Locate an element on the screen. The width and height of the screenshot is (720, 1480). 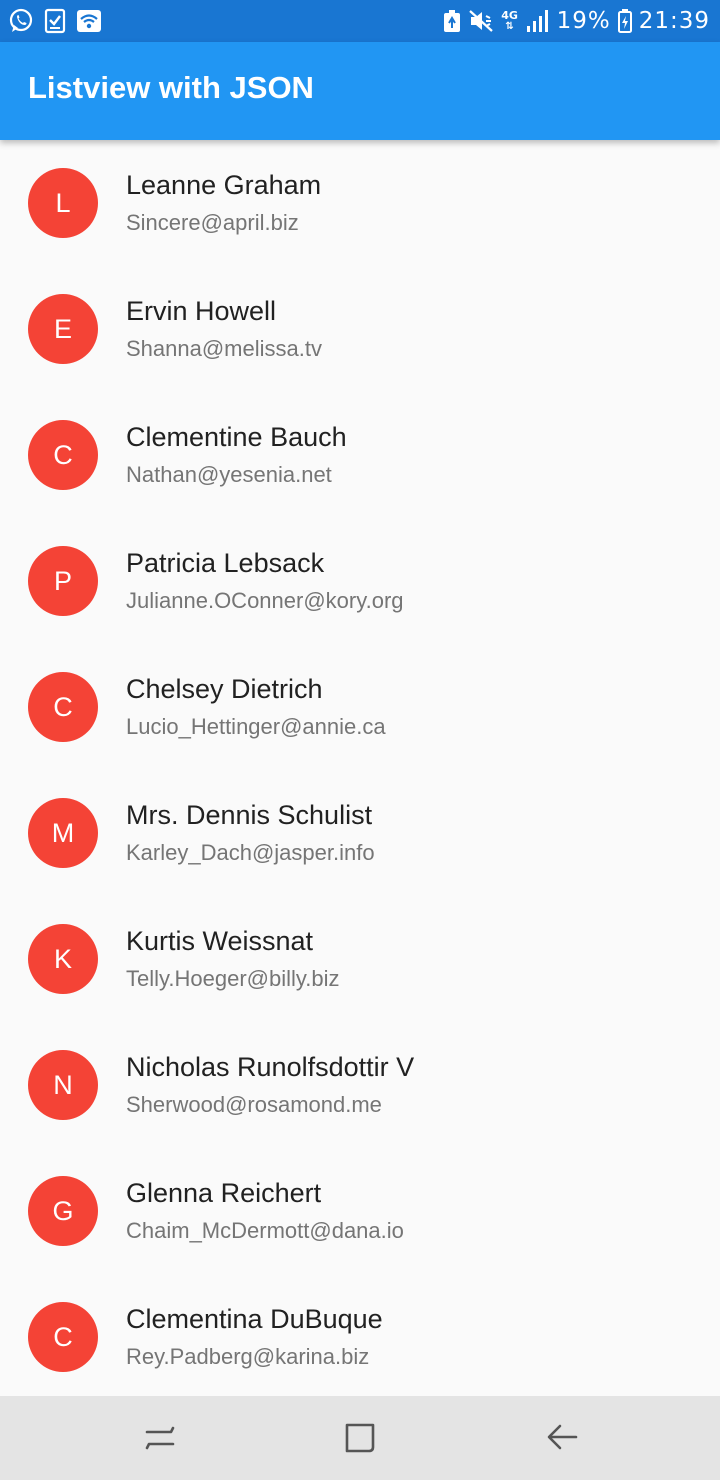
user-name: Clementine Bauch is located at coordinates (236, 437).